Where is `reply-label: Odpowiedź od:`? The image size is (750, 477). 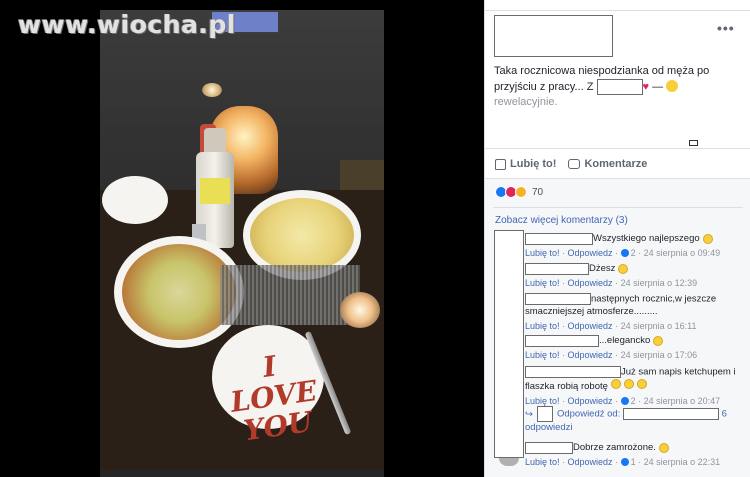 reply-label: Odpowiedź od: is located at coordinates (588, 414).